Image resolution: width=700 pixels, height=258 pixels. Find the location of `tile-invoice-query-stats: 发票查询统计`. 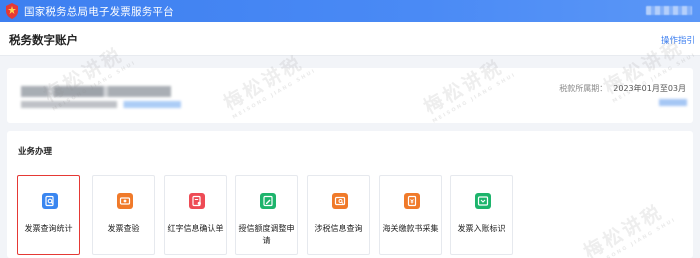

tile-invoice-query-stats: 发票查询统计 is located at coordinates (48, 215).